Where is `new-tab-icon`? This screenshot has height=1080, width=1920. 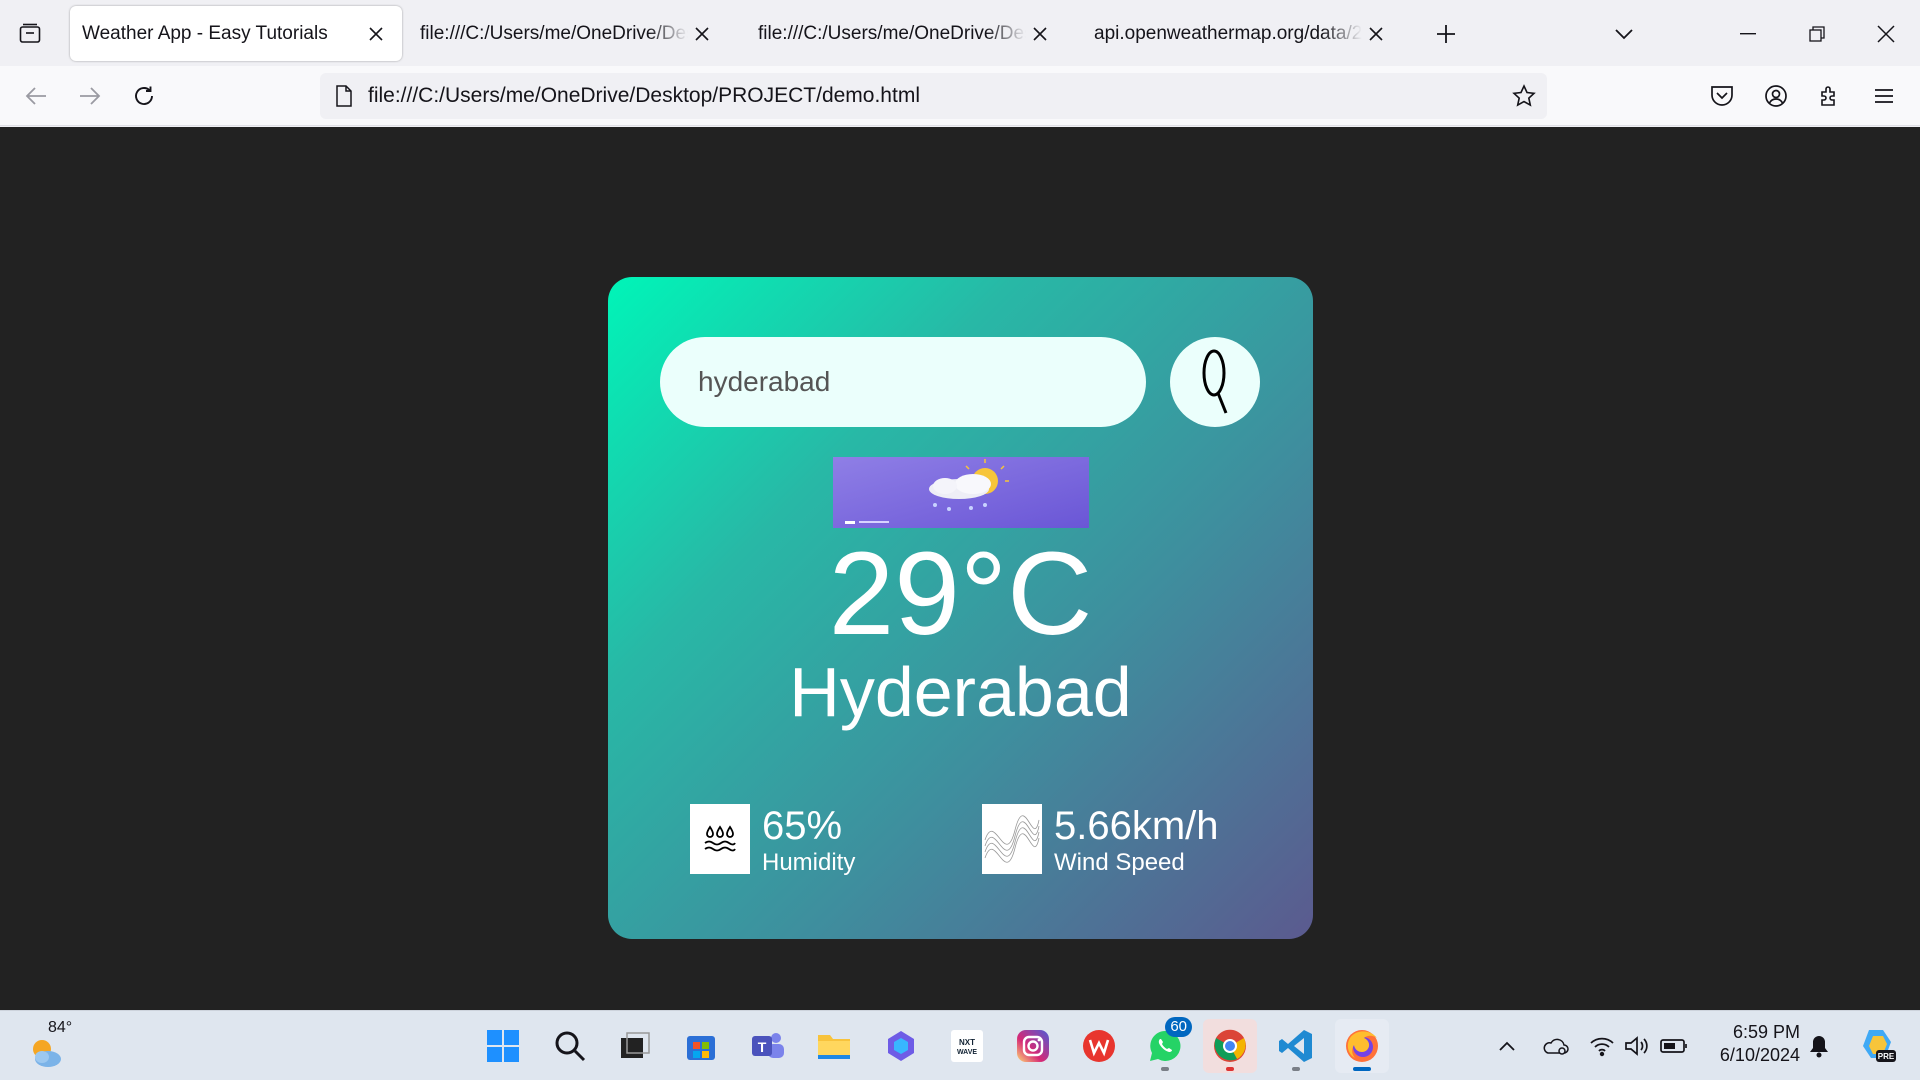 new-tab-icon is located at coordinates (1446, 34).